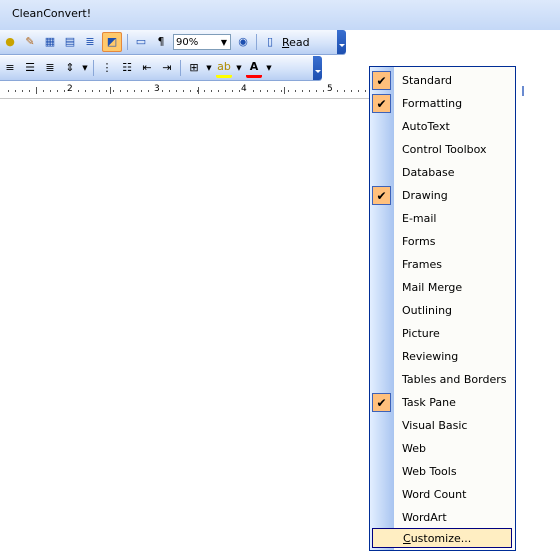  What do you see at coordinates (425, 195) in the screenshot?
I see `menu-item-label: Drawing` at bounding box center [425, 195].